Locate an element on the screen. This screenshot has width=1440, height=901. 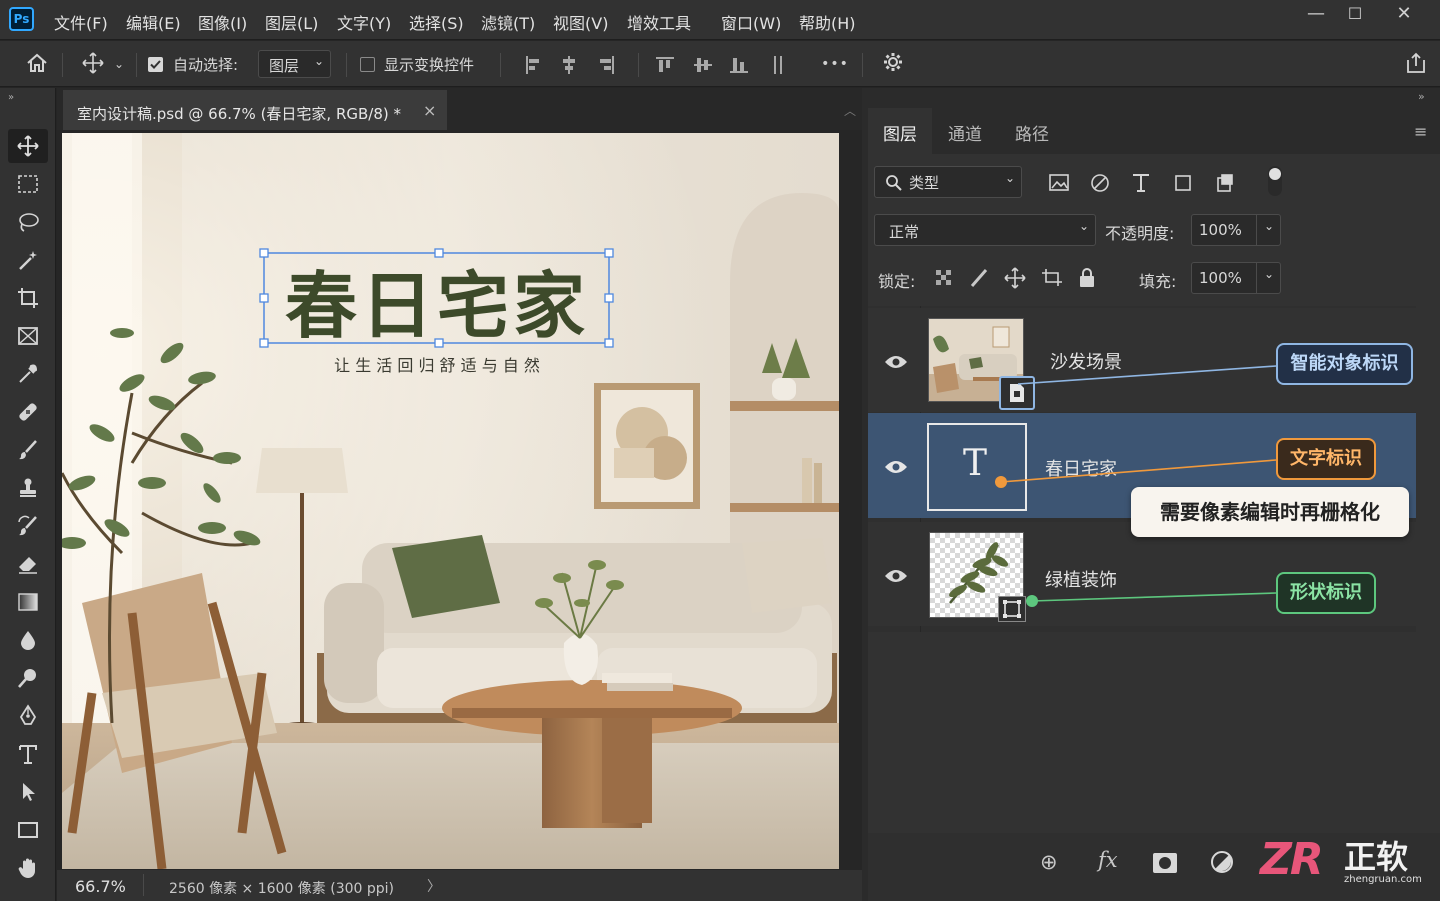
smart-object-callout: 智能对象标识 is located at coordinates (1344, 364).